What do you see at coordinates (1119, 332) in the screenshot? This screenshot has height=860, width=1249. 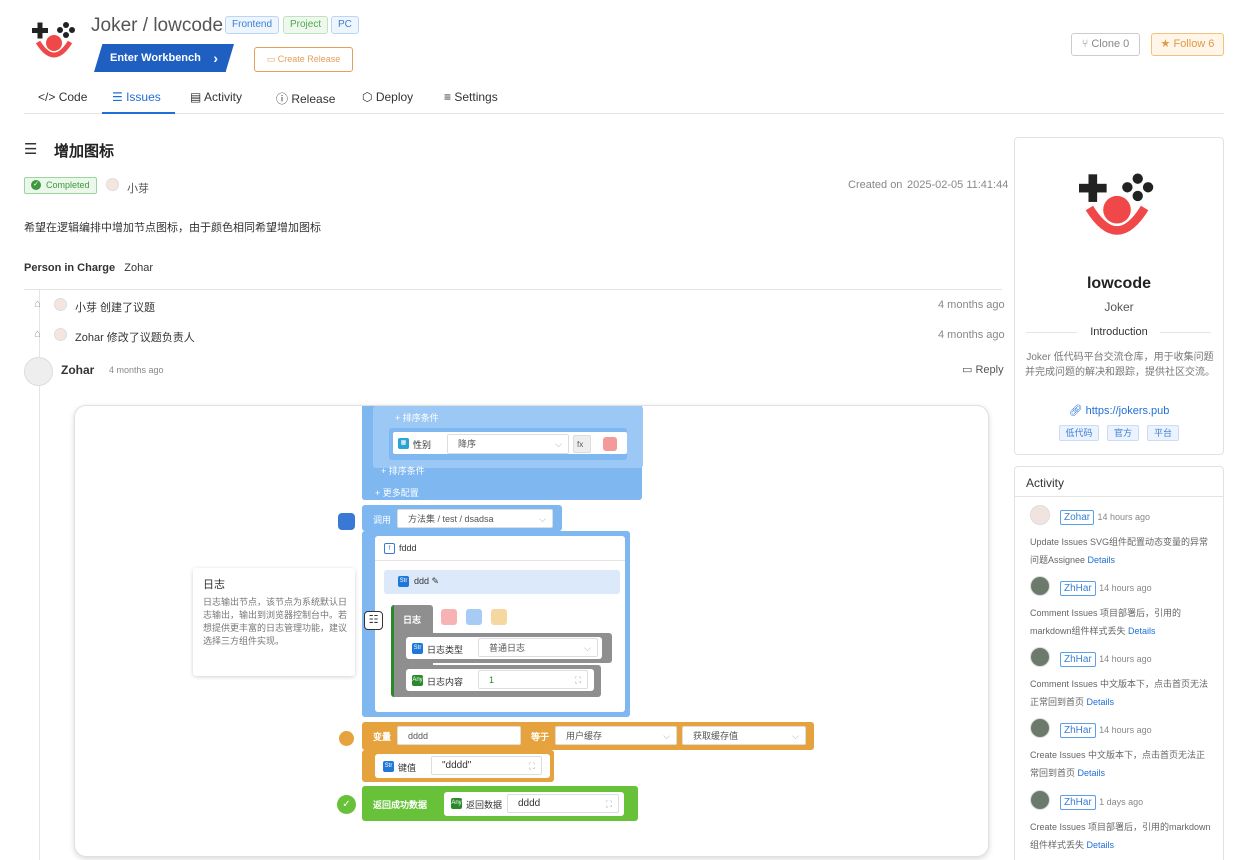 I see `intro-label: Introduction` at bounding box center [1119, 332].